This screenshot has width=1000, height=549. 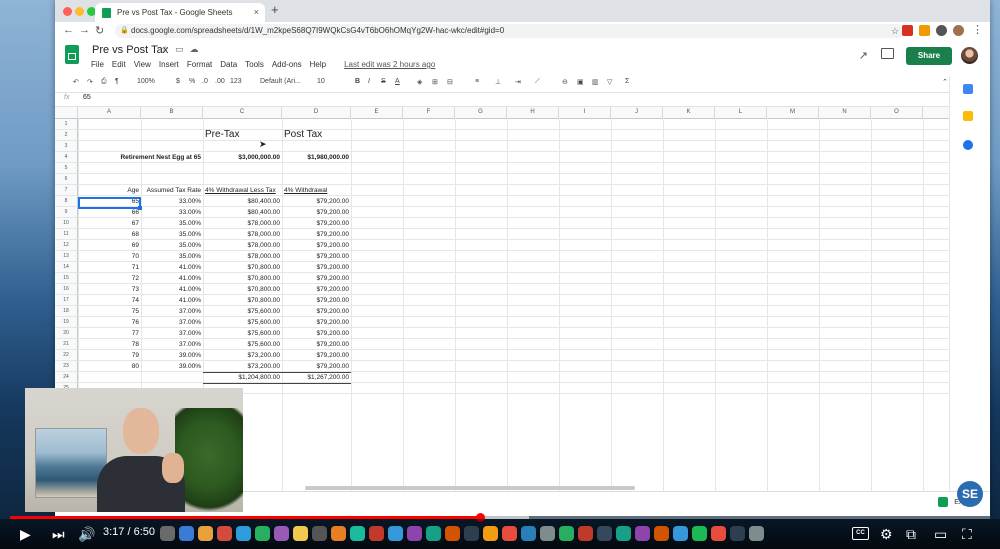 What do you see at coordinates (895, 31) in the screenshot?
I see `bookmark-star-icon: ☆` at bounding box center [895, 31].